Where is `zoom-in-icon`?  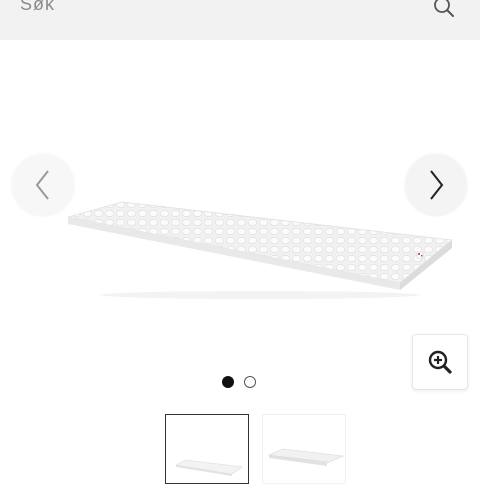 zoom-in-icon is located at coordinates (440, 362).